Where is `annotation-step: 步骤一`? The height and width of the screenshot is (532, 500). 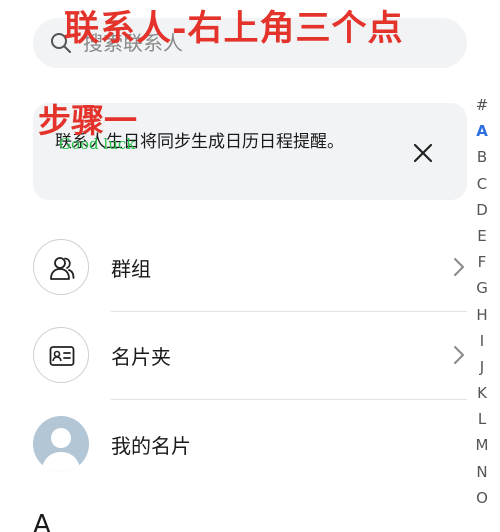 annotation-step: 步骤一 is located at coordinates (87, 120).